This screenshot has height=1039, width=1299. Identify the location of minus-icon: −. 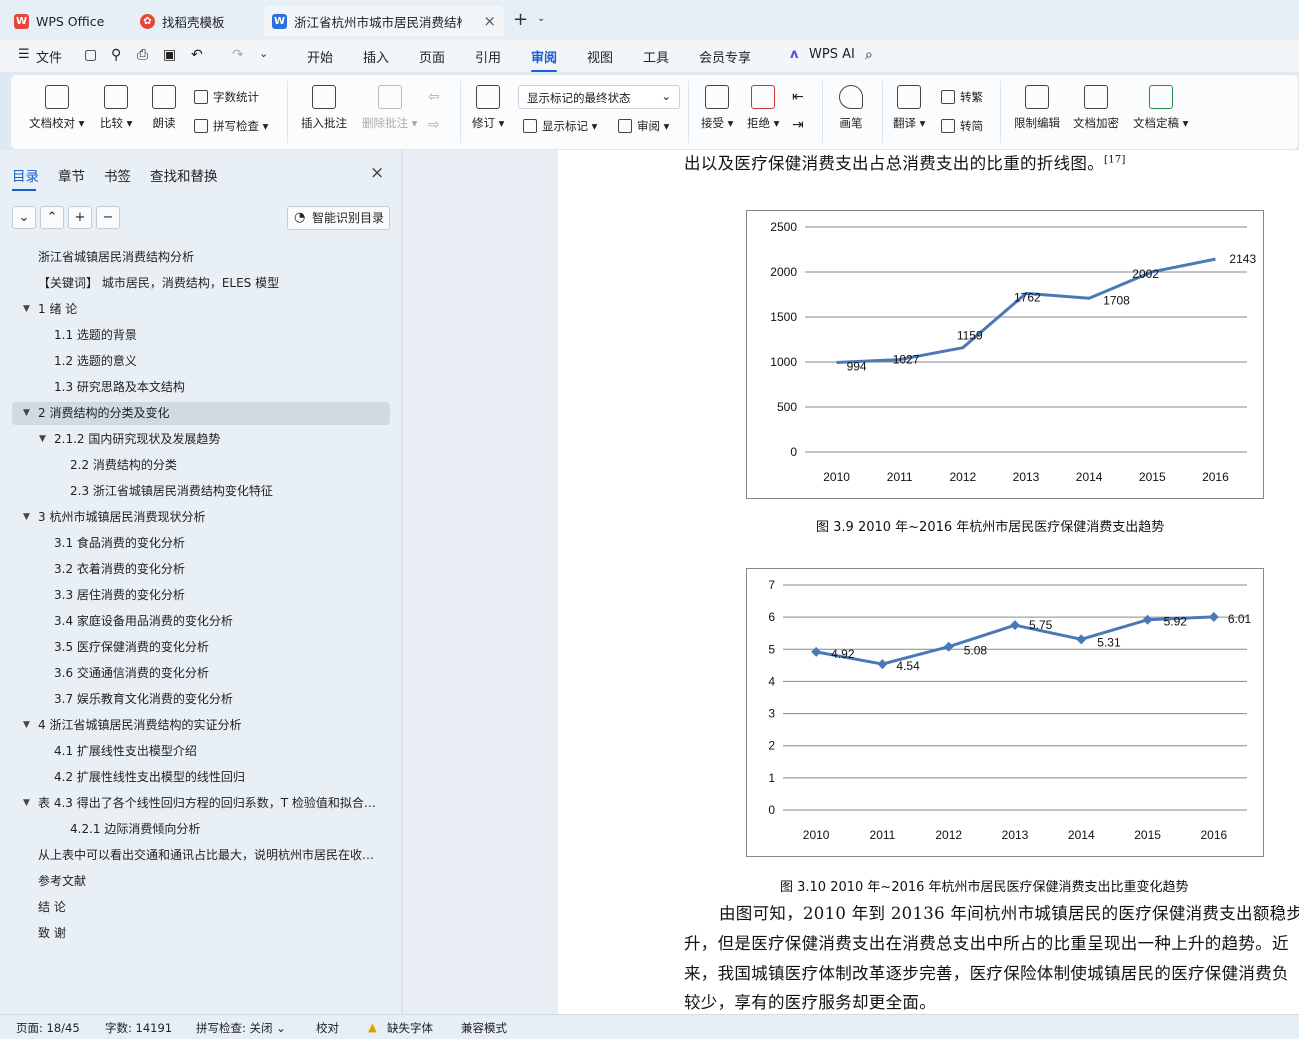
(108, 217).